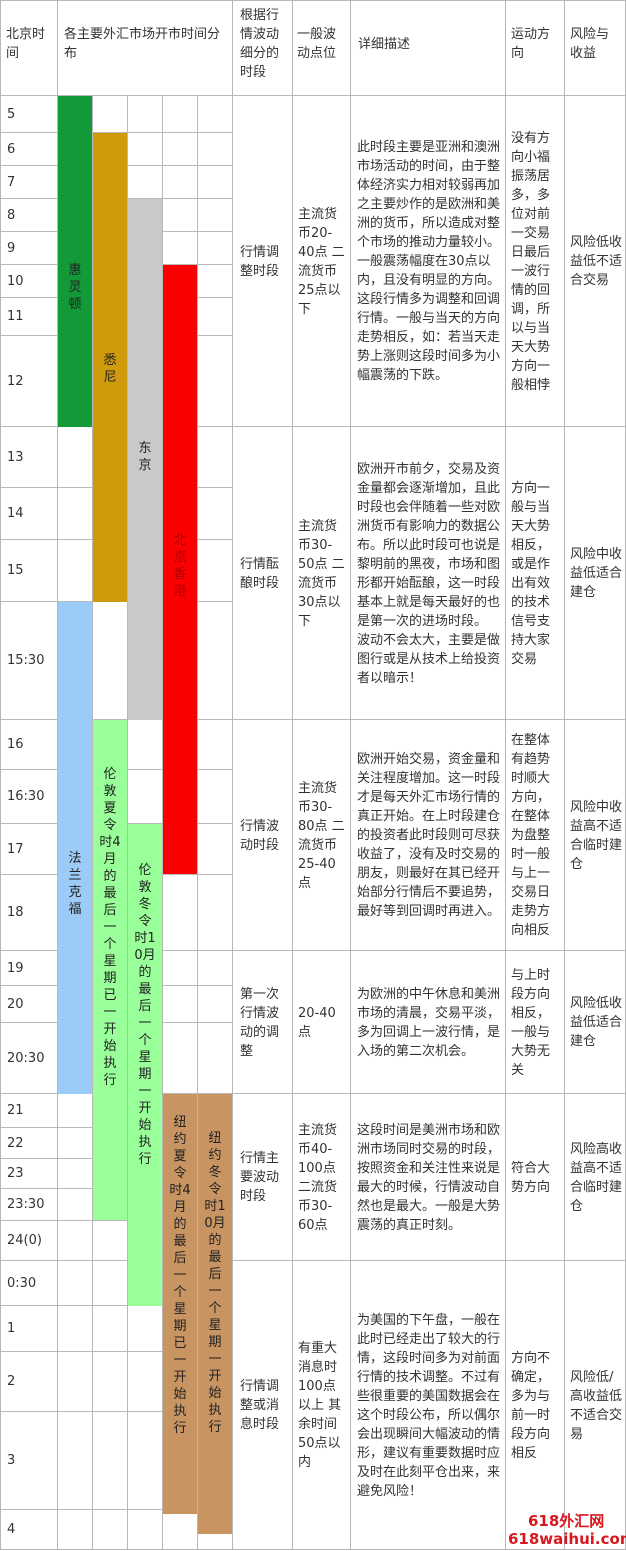  I want to click on time-label: 16, so click(15, 744).